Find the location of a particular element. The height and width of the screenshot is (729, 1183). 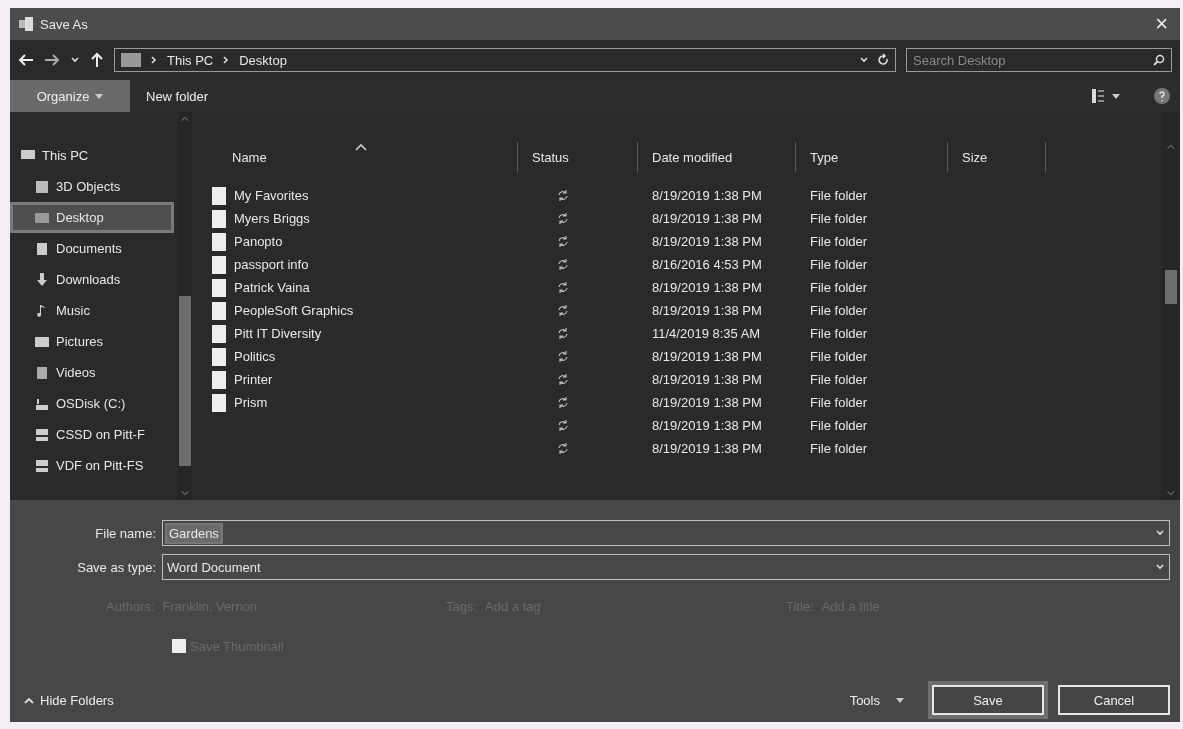

column-header: Type is located at coordinates (872, 157).